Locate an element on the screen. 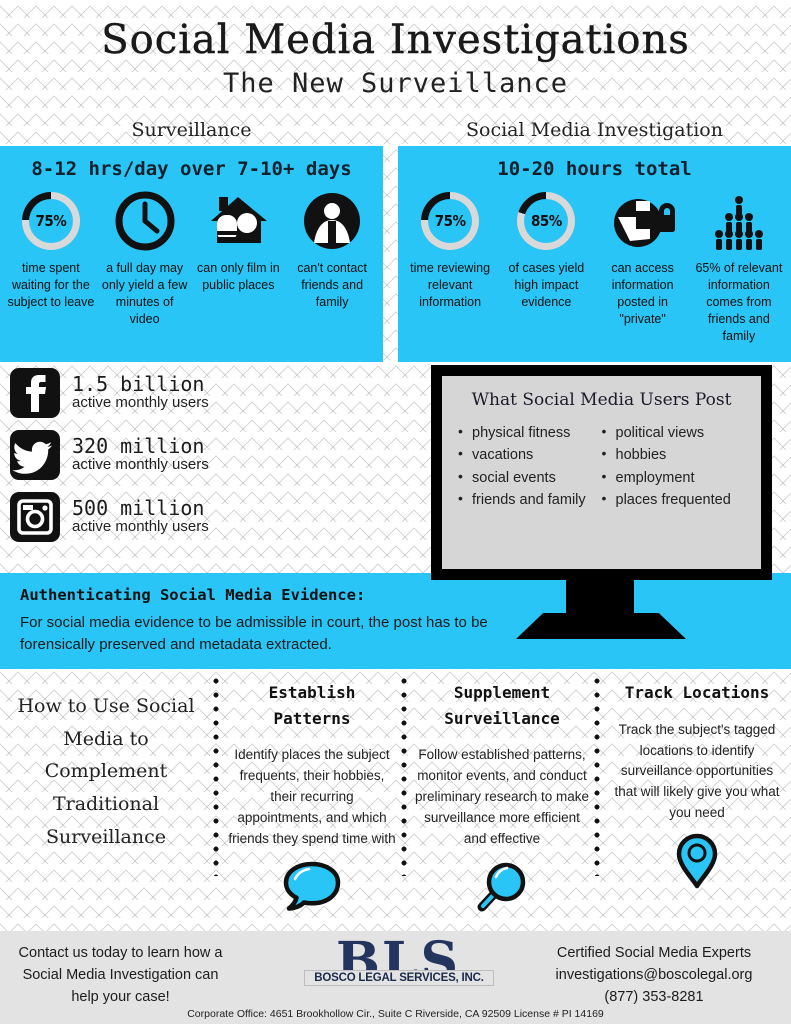 The height and width of the screenshot is (1024, 791). howto-column-title: Track Locations is located at coordinates (697, 692).